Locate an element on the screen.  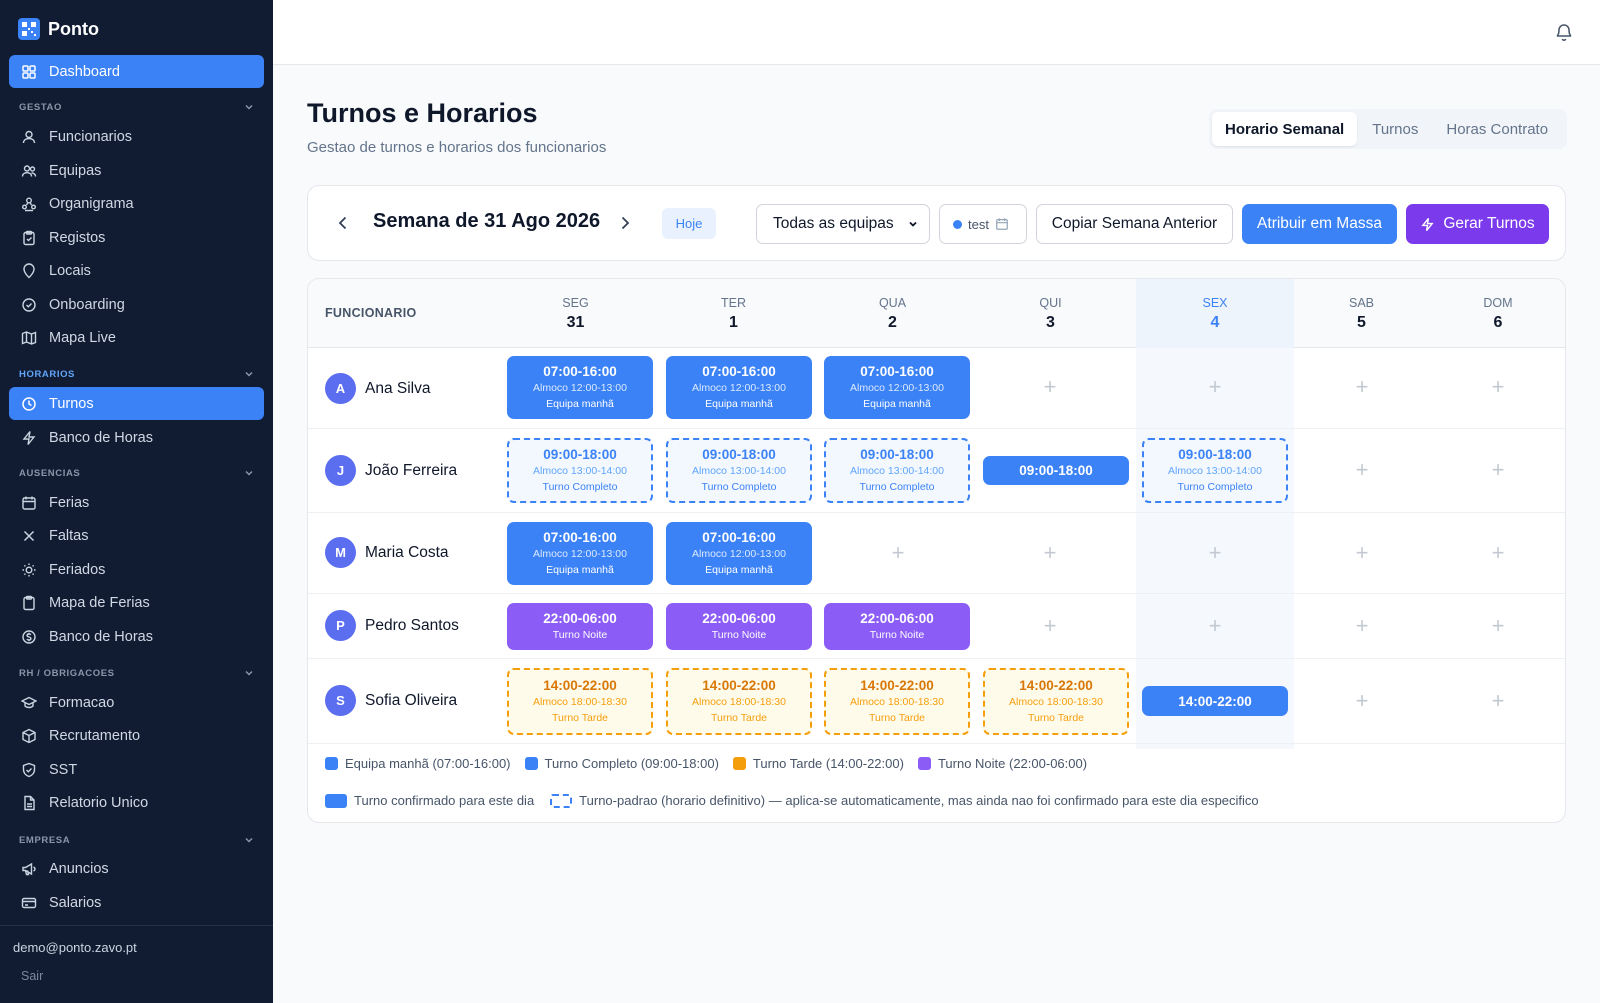
sidebar-item-banco-de-horas: Banco de Horas is located at coordinates (136, 437).